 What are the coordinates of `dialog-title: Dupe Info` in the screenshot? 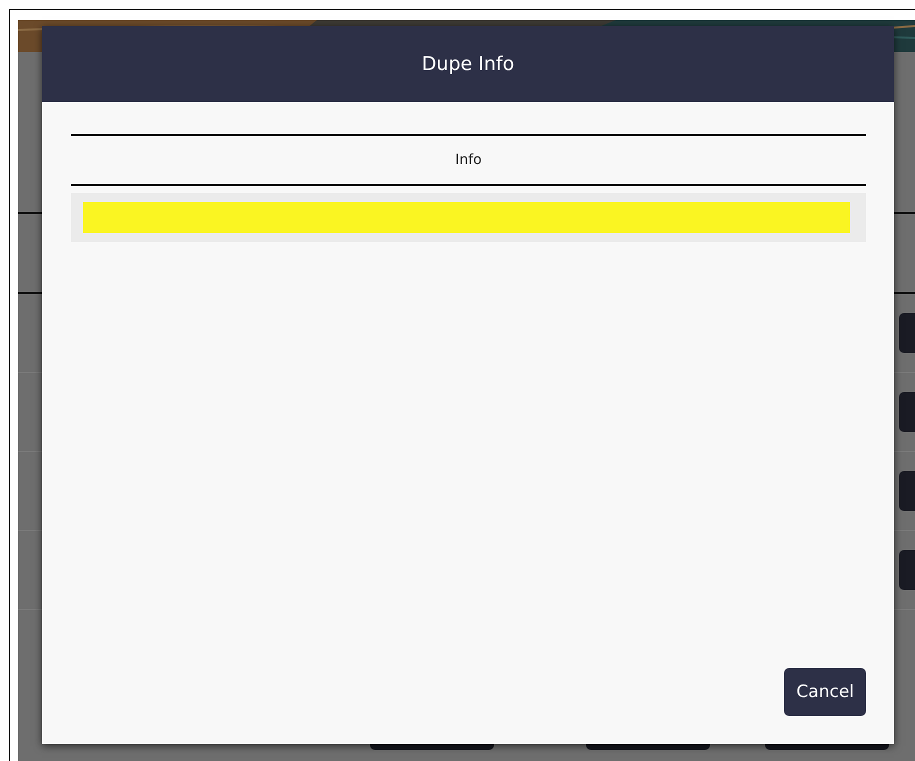 It's located at (468, 64).